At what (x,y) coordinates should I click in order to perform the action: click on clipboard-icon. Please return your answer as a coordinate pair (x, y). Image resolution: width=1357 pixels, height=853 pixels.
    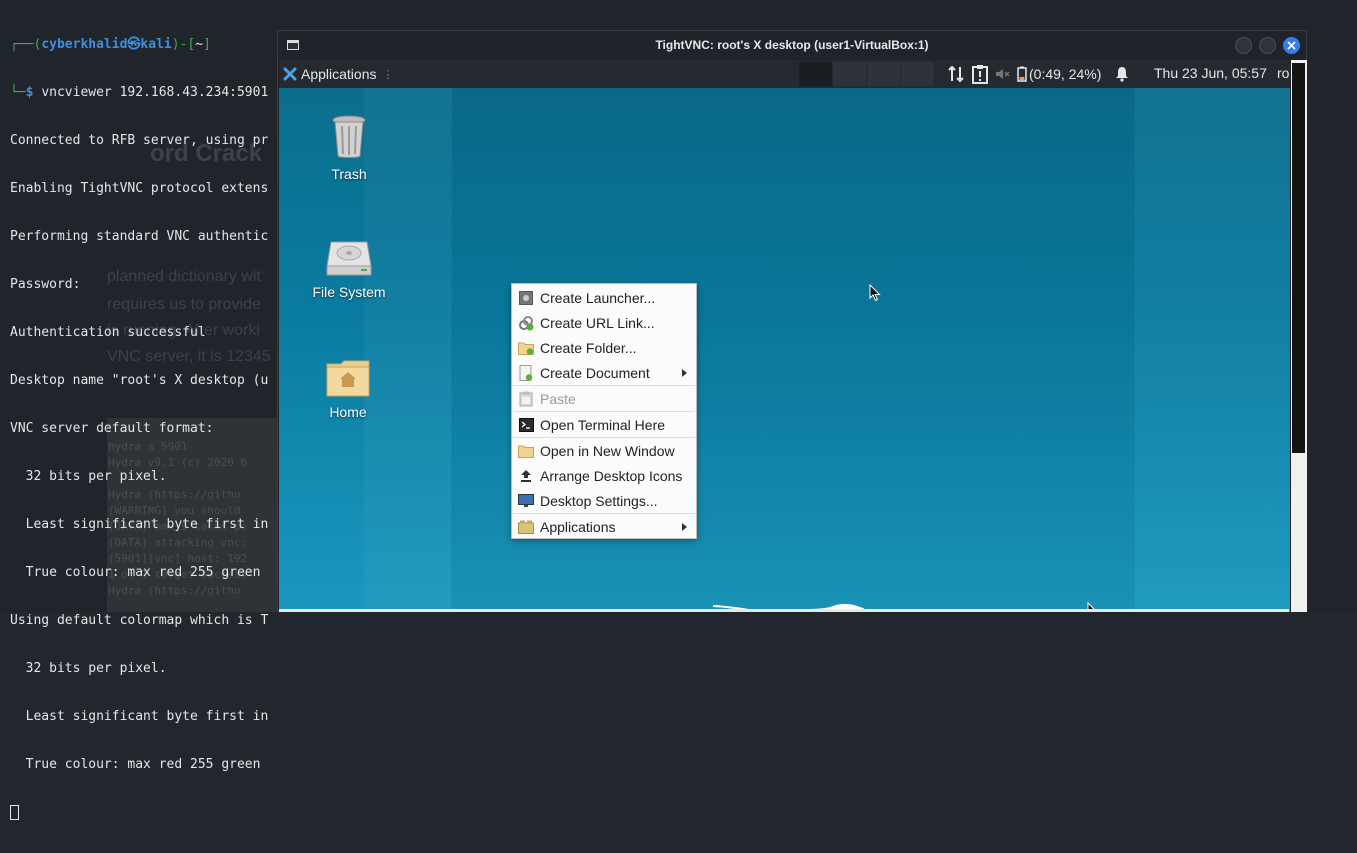
    Looking at the image, I should click on (980, 74).